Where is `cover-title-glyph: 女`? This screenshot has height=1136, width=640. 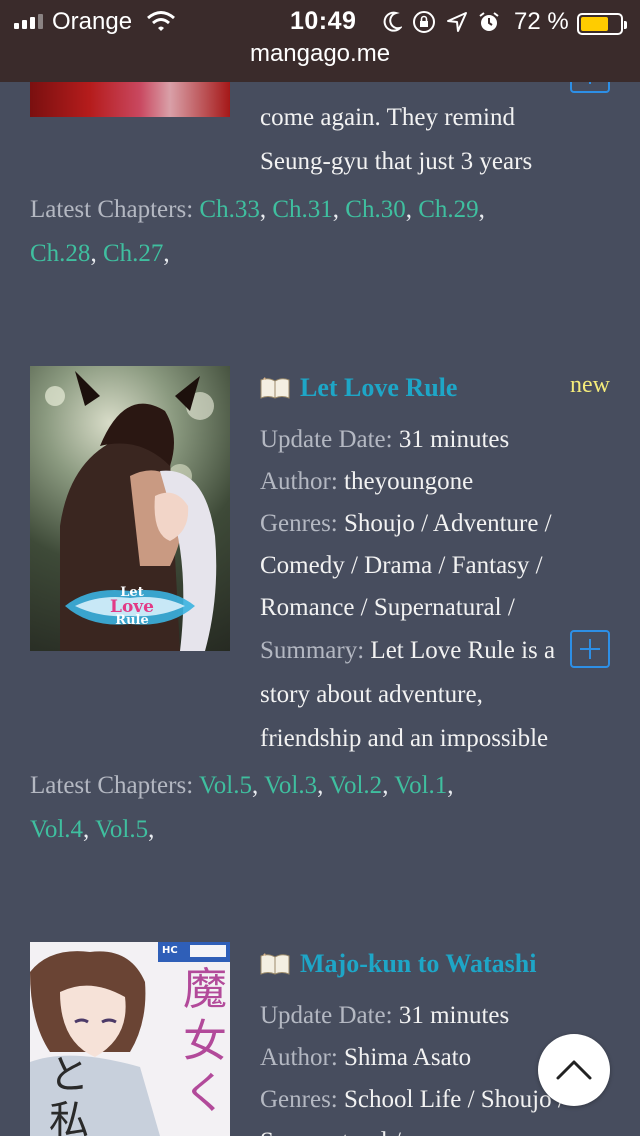 cover-title-glyph: 女 is located at coordinates (205, 1041).